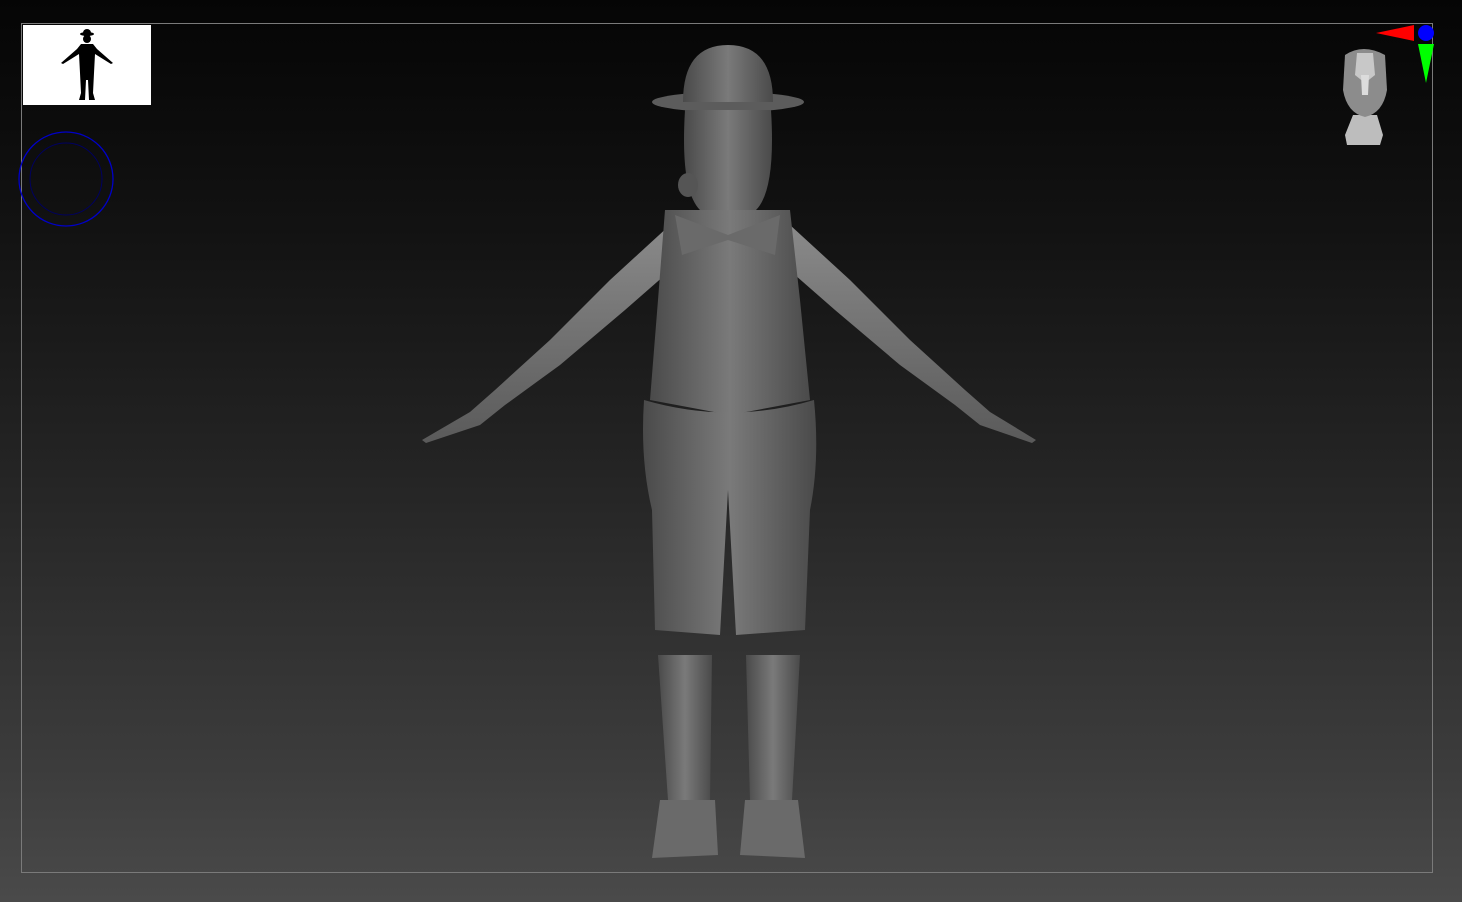  I want to click on navigator-thumbnail, so click(87, 65).